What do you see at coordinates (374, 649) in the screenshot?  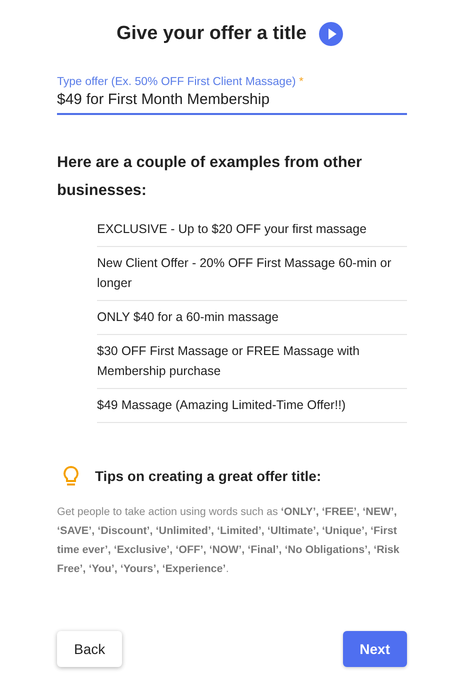 I see `next-button: Next` at bounding box center [374, 649].